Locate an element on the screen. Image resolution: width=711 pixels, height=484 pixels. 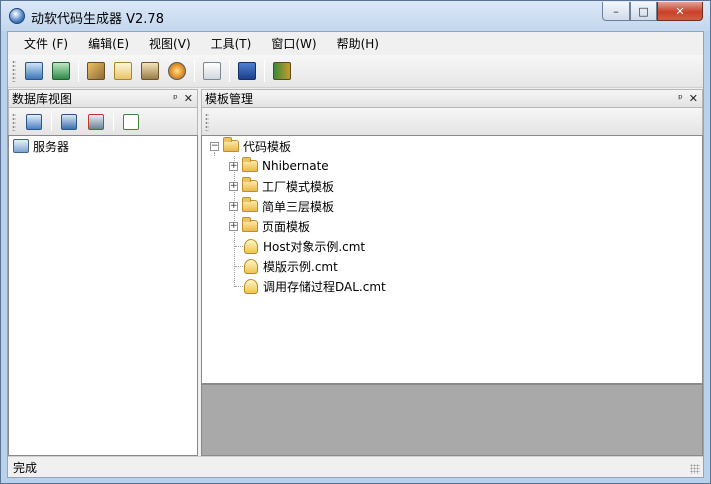
tree-item-label: 模版示例.cmt is located at coordinates (300, 266).